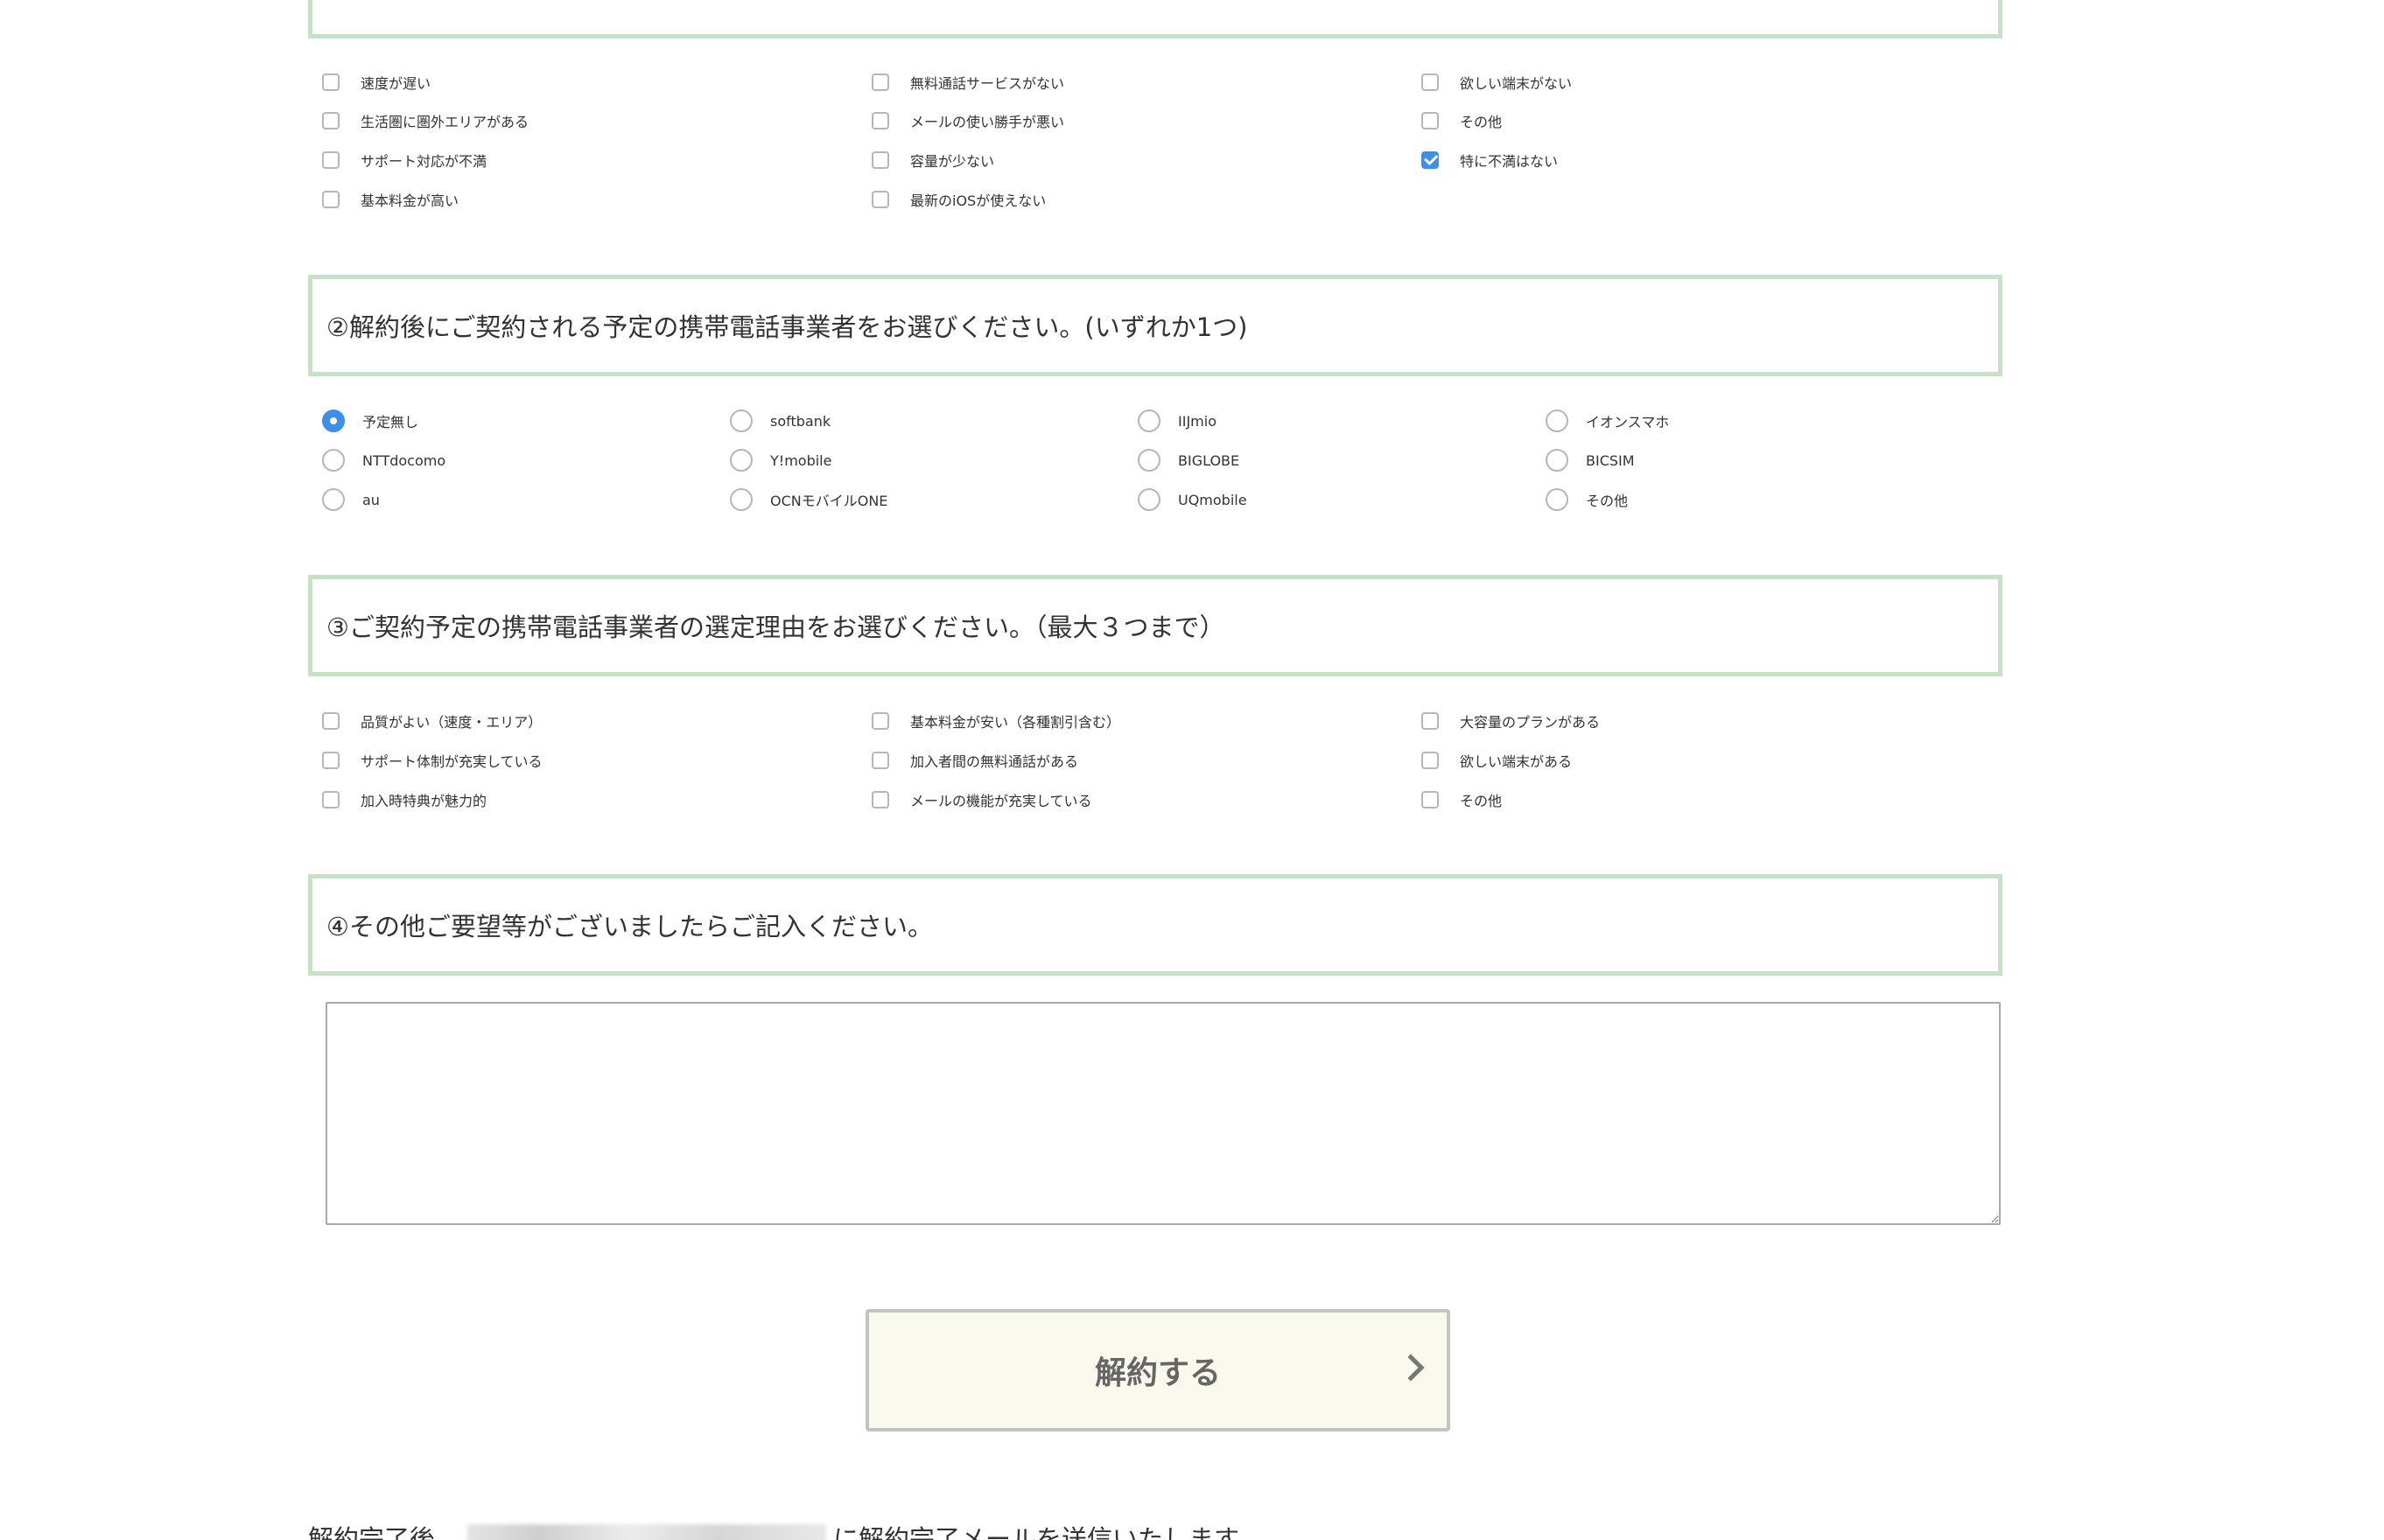 The height and width of the screenshot is (1540, 2384). I want to click on option-label: 大容量のプランがある, so click(1530, 722).